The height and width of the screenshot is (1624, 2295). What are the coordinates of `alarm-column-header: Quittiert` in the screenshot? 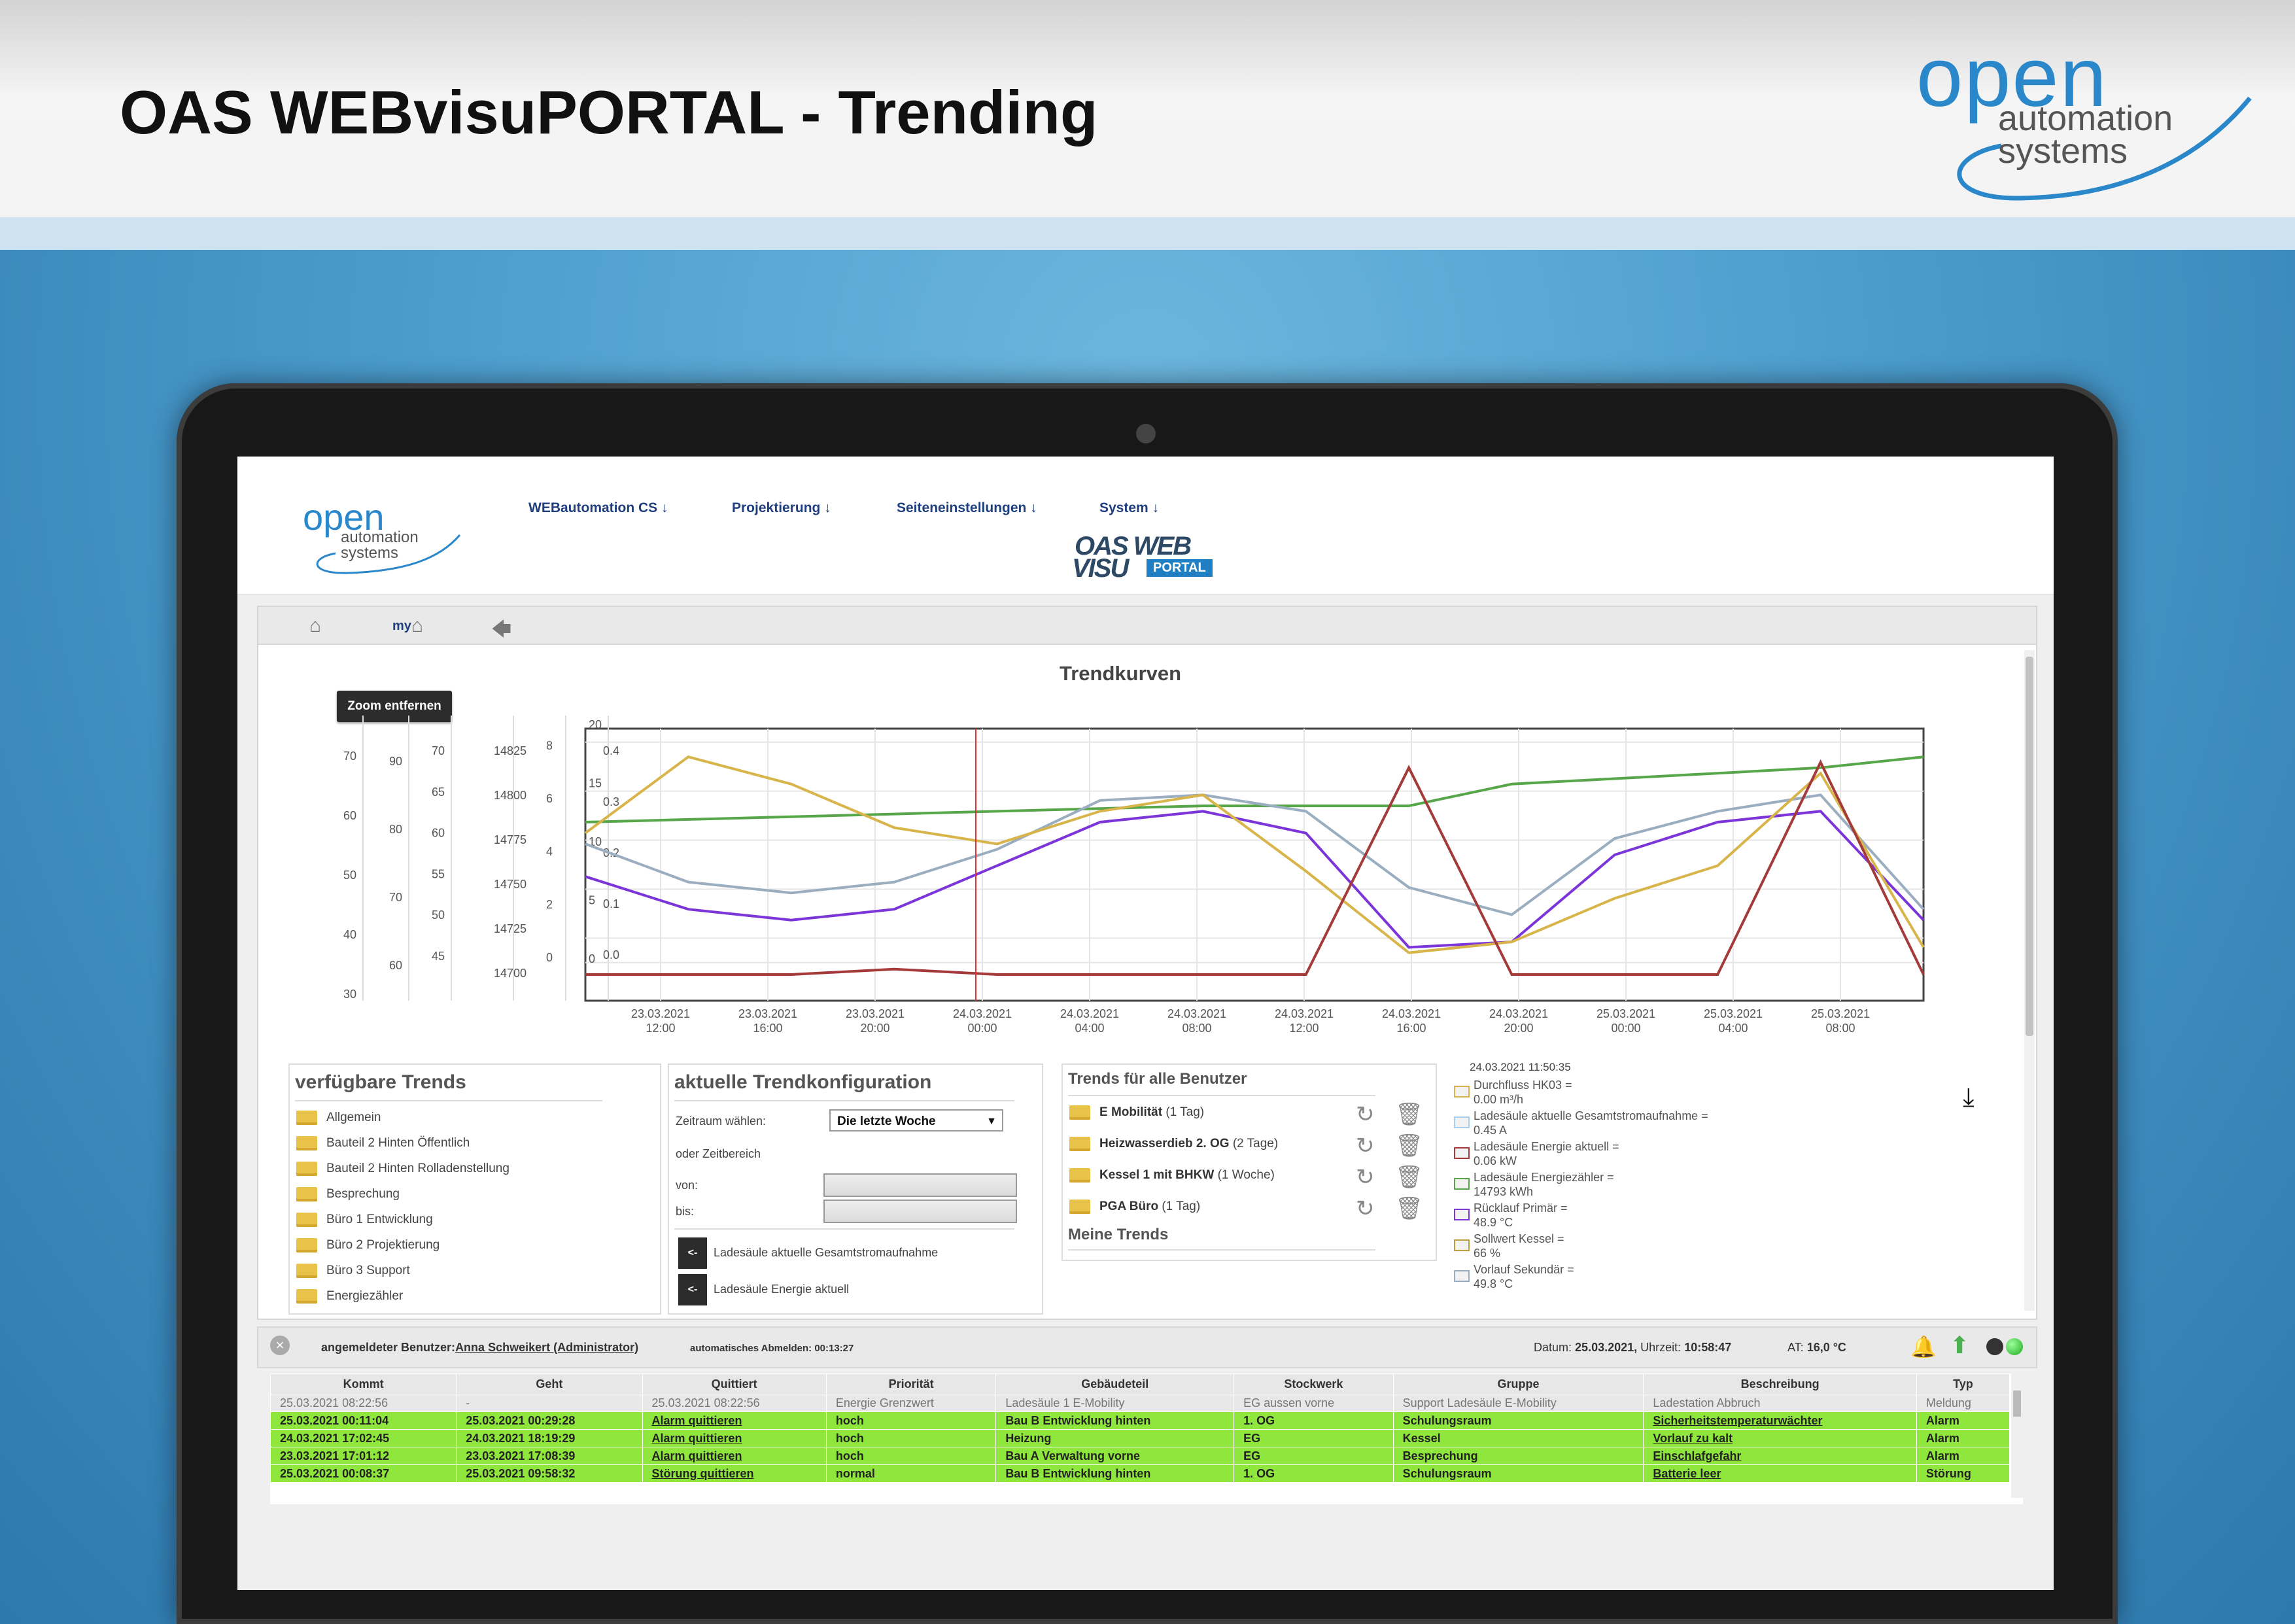 It's located at (735, 1384).